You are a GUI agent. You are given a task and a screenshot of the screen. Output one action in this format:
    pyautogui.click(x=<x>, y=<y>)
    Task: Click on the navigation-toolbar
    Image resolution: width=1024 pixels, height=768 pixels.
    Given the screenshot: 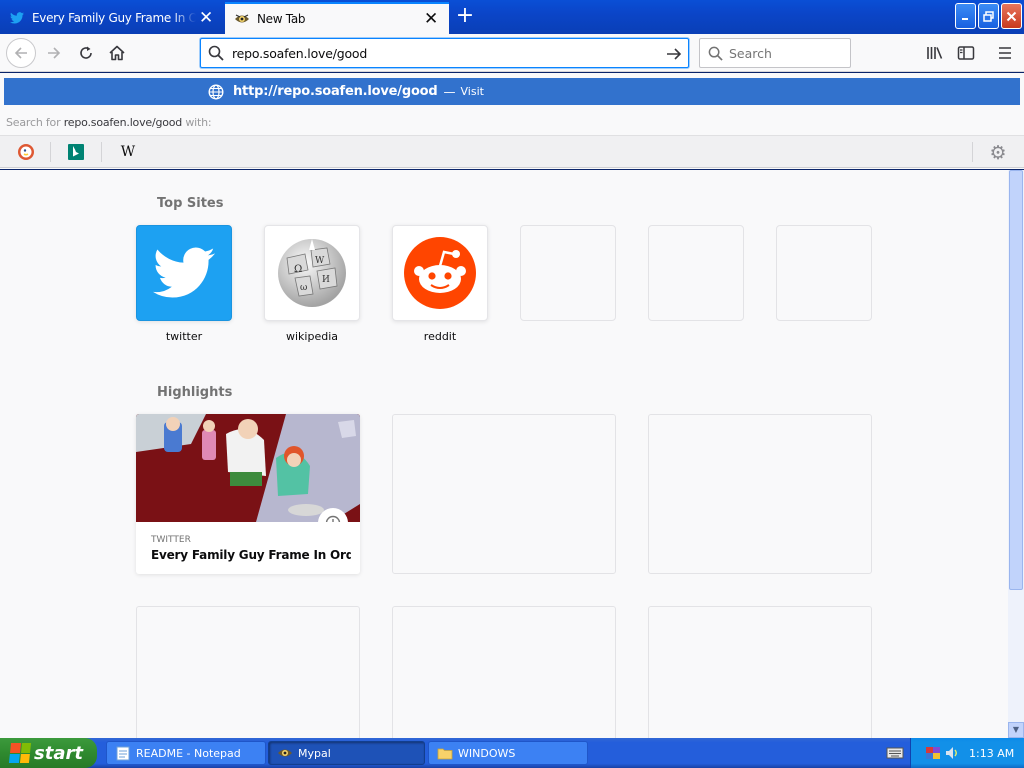 What is the action you would take?
    pyautogui.click(x=512, y=53)
    